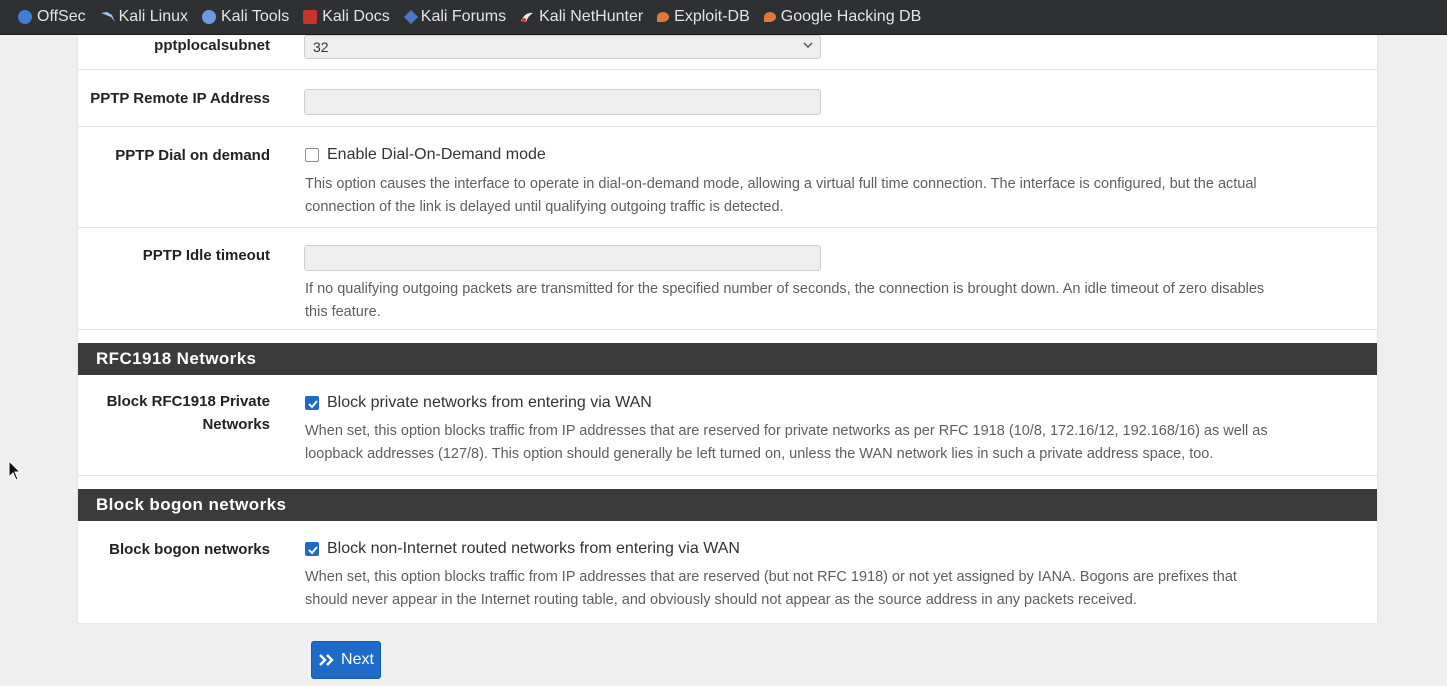 This screenshot has width=1447, height=686. What do you see at coordinates (343, 312) in the screenshot?
I see `help-line: this feature.` at bounding box center [343, 312].